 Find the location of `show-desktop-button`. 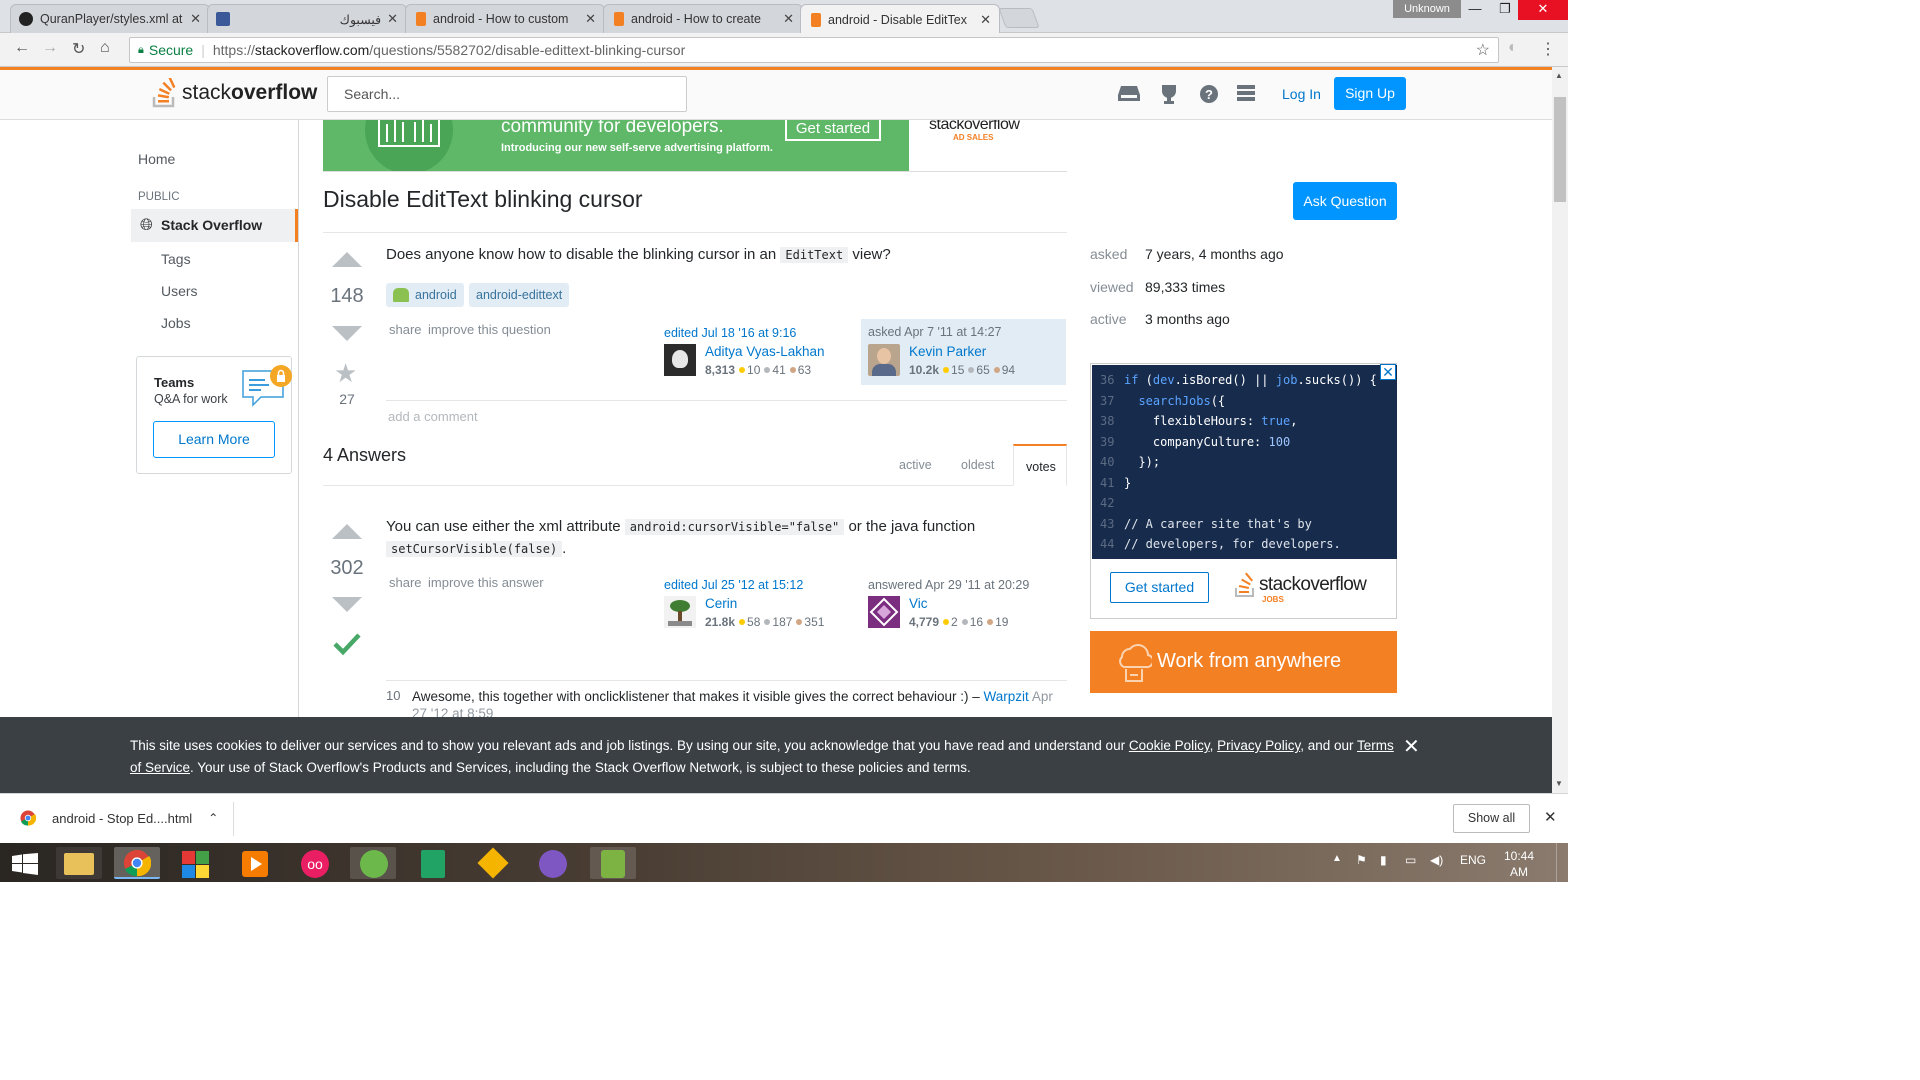

show-desktop-button is located at coordinates (1562, 862).